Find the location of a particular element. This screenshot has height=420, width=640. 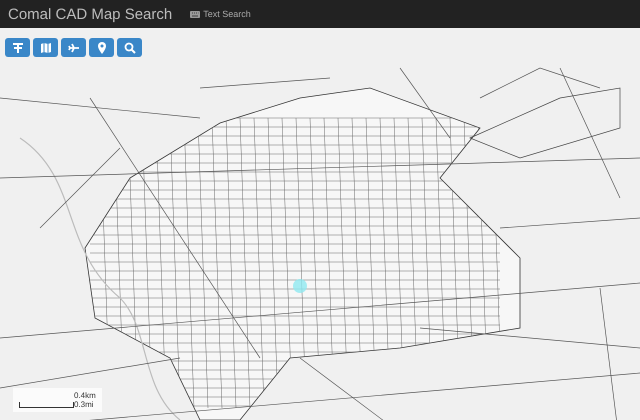

text-search-link: Text Search is located at coordinates (220, 14).